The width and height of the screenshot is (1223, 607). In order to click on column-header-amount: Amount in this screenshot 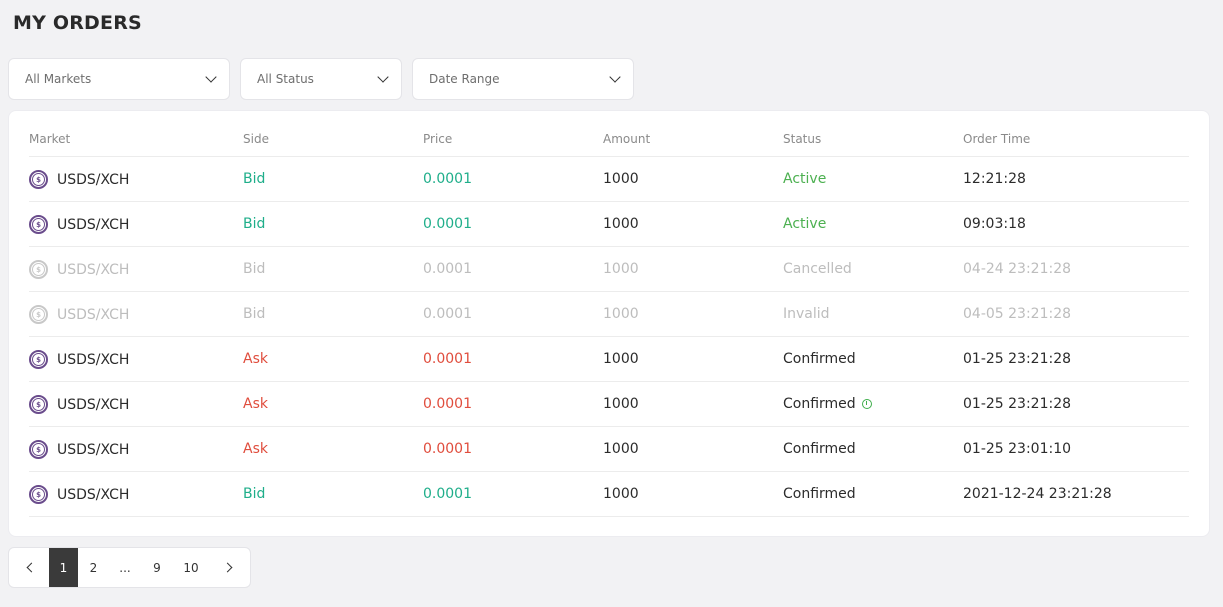, I will do `click(627, 139)`.